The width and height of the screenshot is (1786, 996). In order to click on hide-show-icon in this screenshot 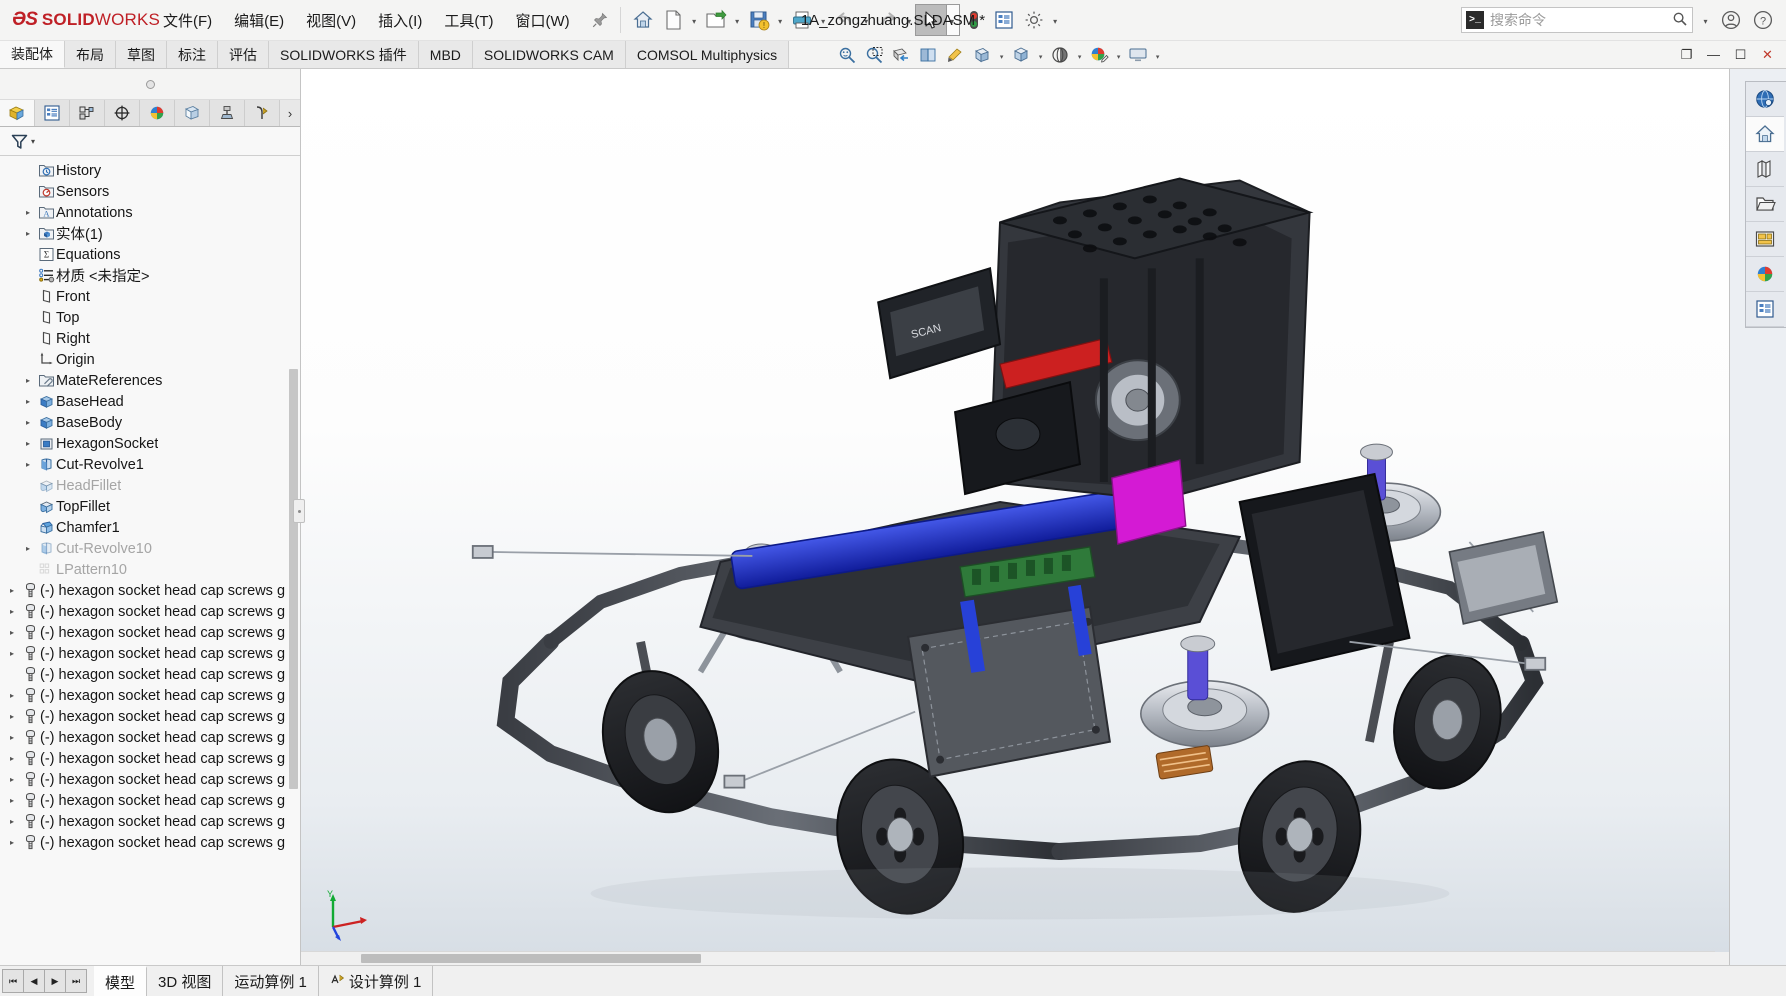, I will do `click(982, 55)`.